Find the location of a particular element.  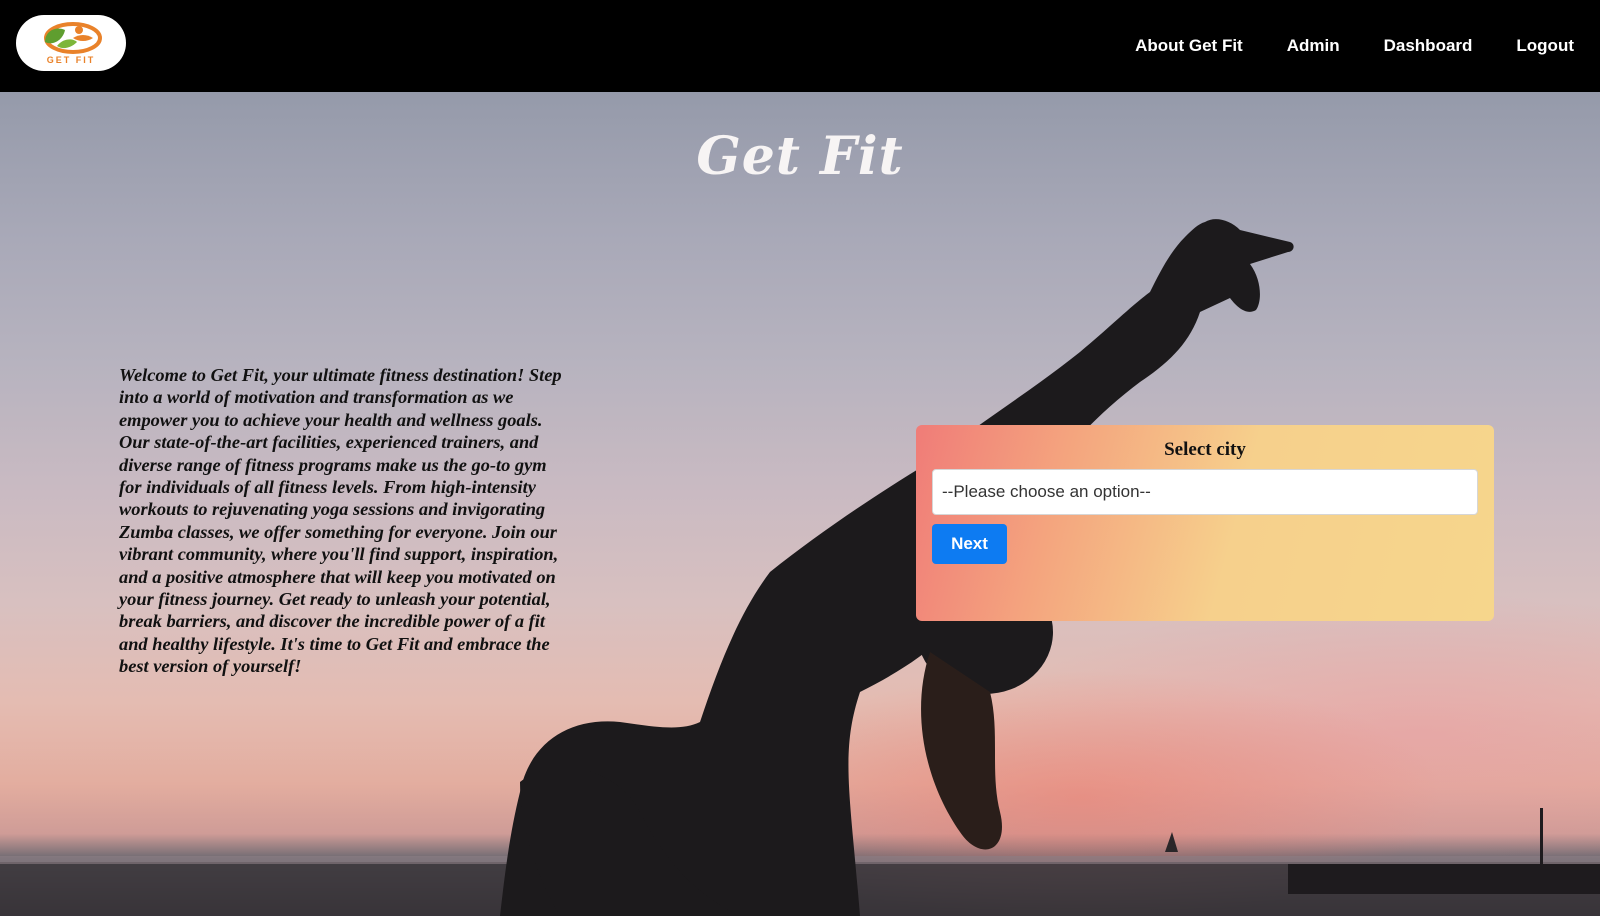

next-button: Next is located at coordinates (969, 544).